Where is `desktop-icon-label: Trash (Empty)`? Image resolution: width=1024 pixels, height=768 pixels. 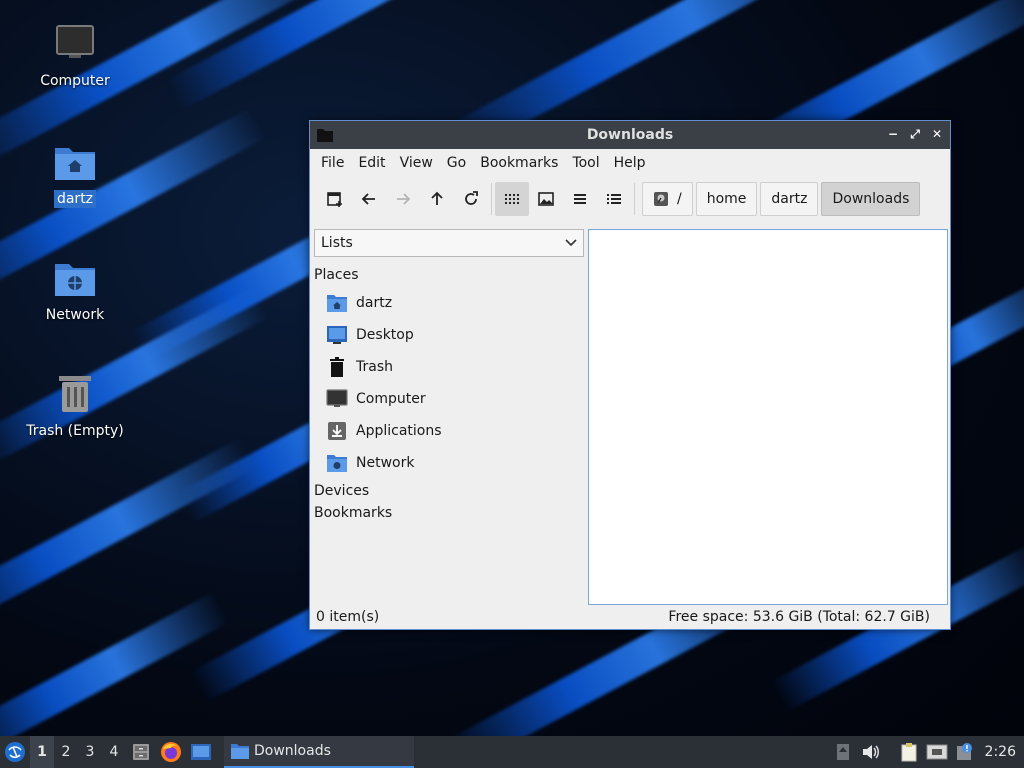
desktop-icon-label: Trash (Empty) is located at coordinates (75, 431).